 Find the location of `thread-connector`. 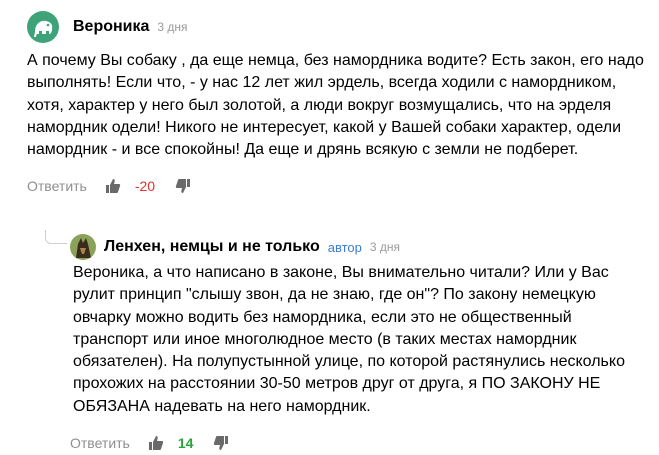

thread-connector is located at coordinates (56, 237).